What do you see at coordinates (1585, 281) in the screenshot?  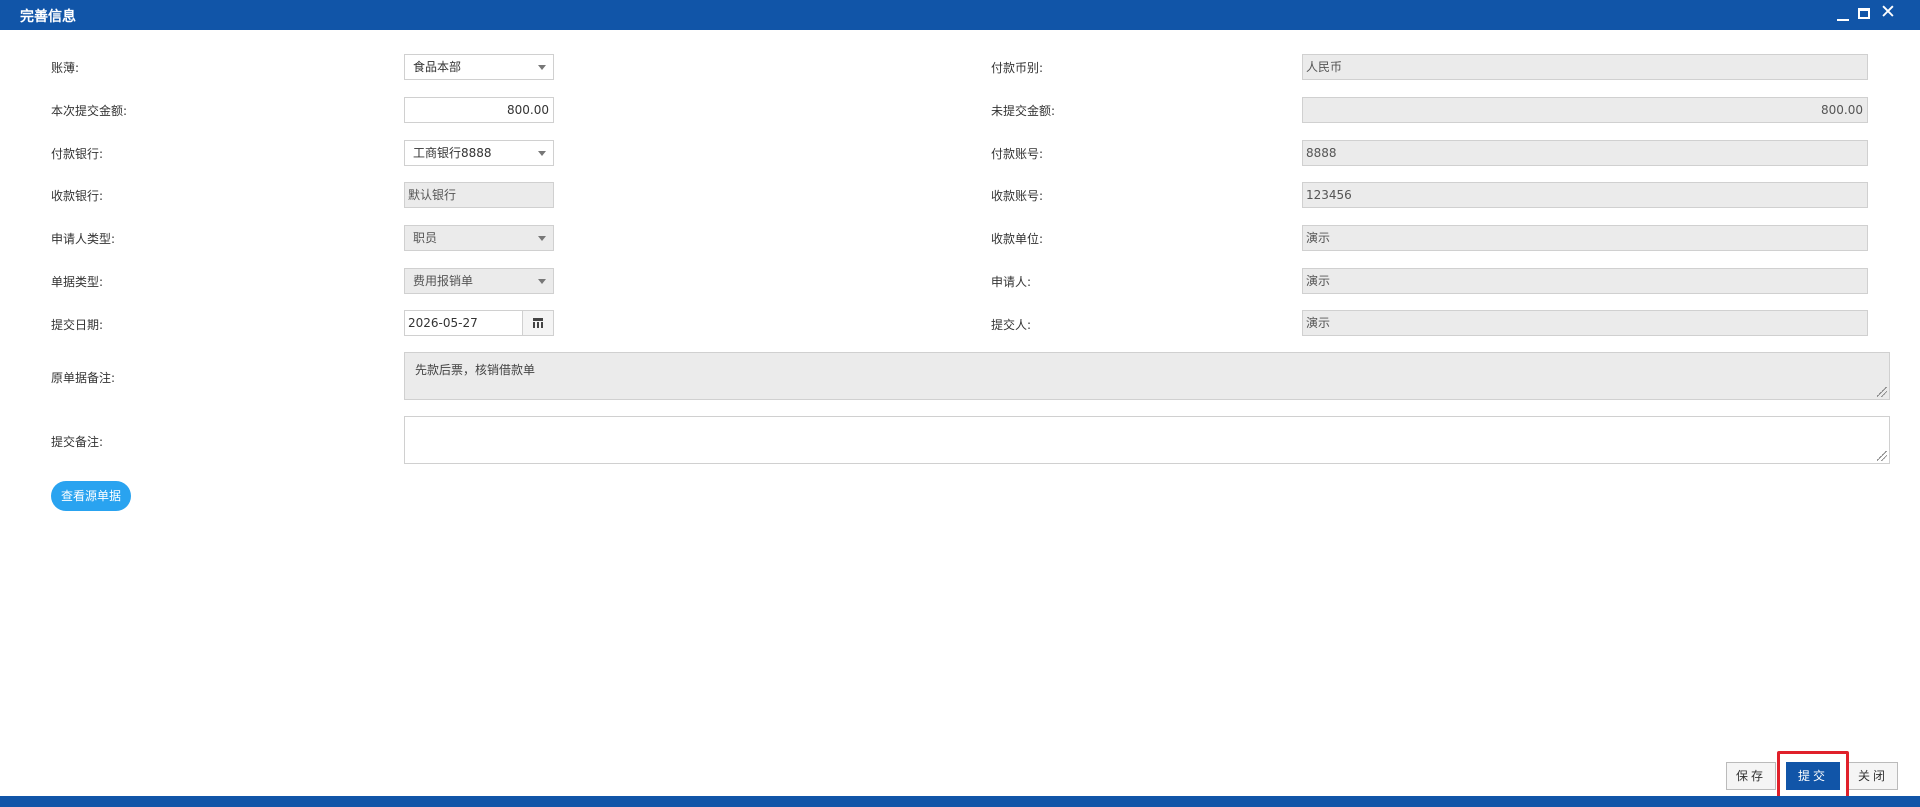 I see `applicant-field: 演示` at bounding box center [1585, 281].